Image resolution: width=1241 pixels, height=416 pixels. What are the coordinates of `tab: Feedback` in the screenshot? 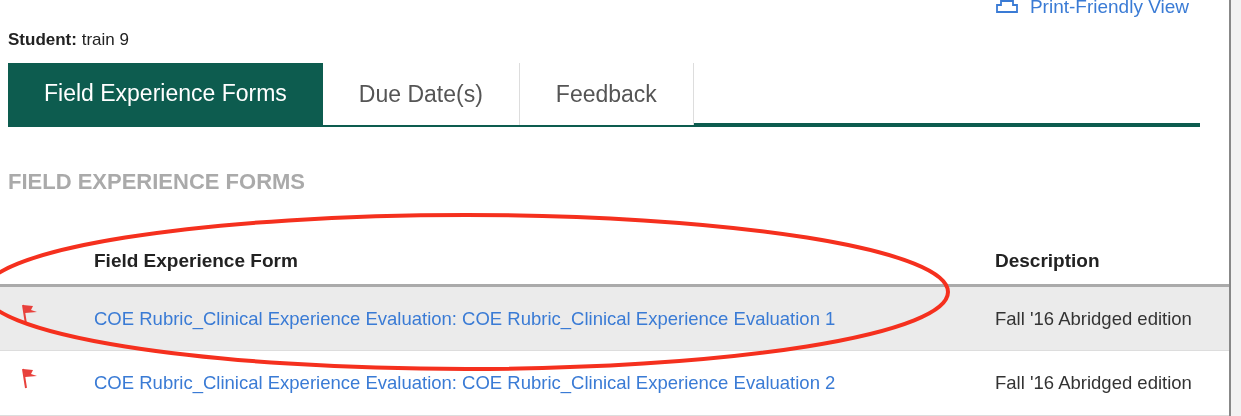 It's located at (606, 93).